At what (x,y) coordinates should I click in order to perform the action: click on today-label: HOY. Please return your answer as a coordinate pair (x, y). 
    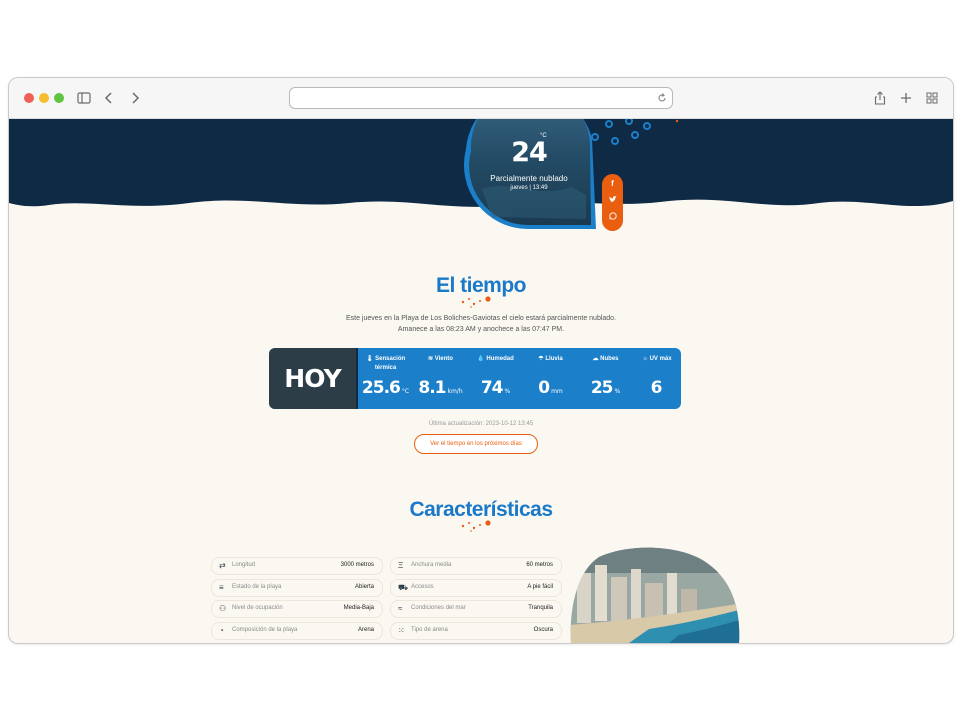
    Looking at the image, I should click on (312, 378).